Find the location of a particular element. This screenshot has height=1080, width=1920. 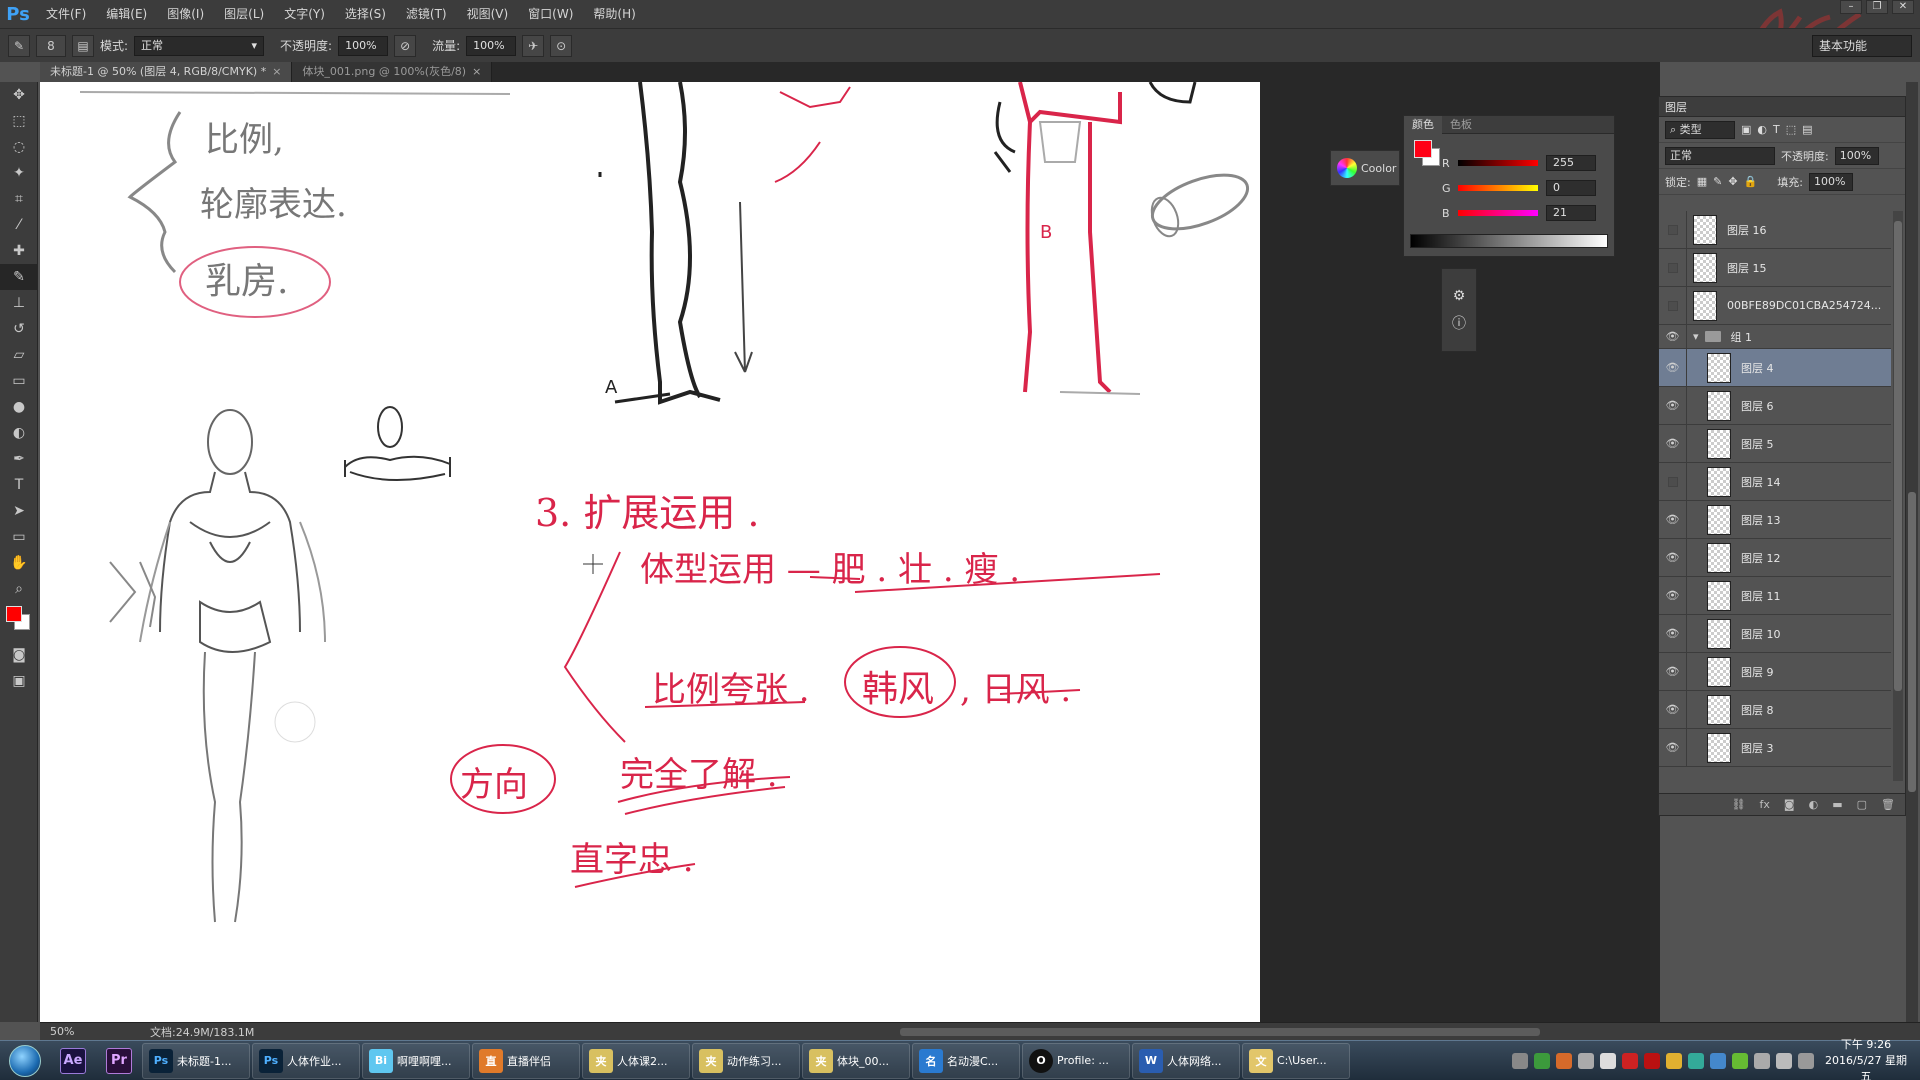

action-center-icon is located at coordinates (1806, 1061).